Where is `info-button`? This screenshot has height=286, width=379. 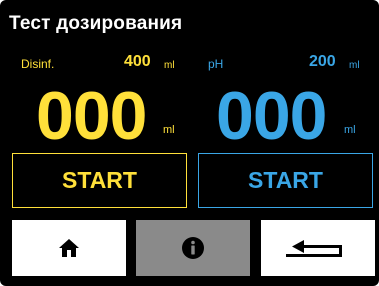 info-button is located at coordinates (193, 248).